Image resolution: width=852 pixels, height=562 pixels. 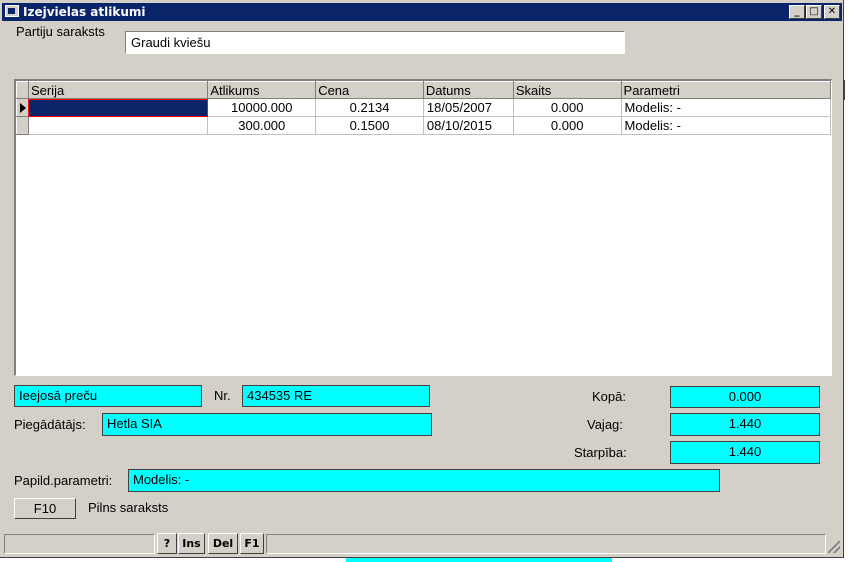 What do you see at coordinates (84, 12) in the screenshot?
I see `window-title: Izejvielas atlikumi` at bounding box center [84, 12].